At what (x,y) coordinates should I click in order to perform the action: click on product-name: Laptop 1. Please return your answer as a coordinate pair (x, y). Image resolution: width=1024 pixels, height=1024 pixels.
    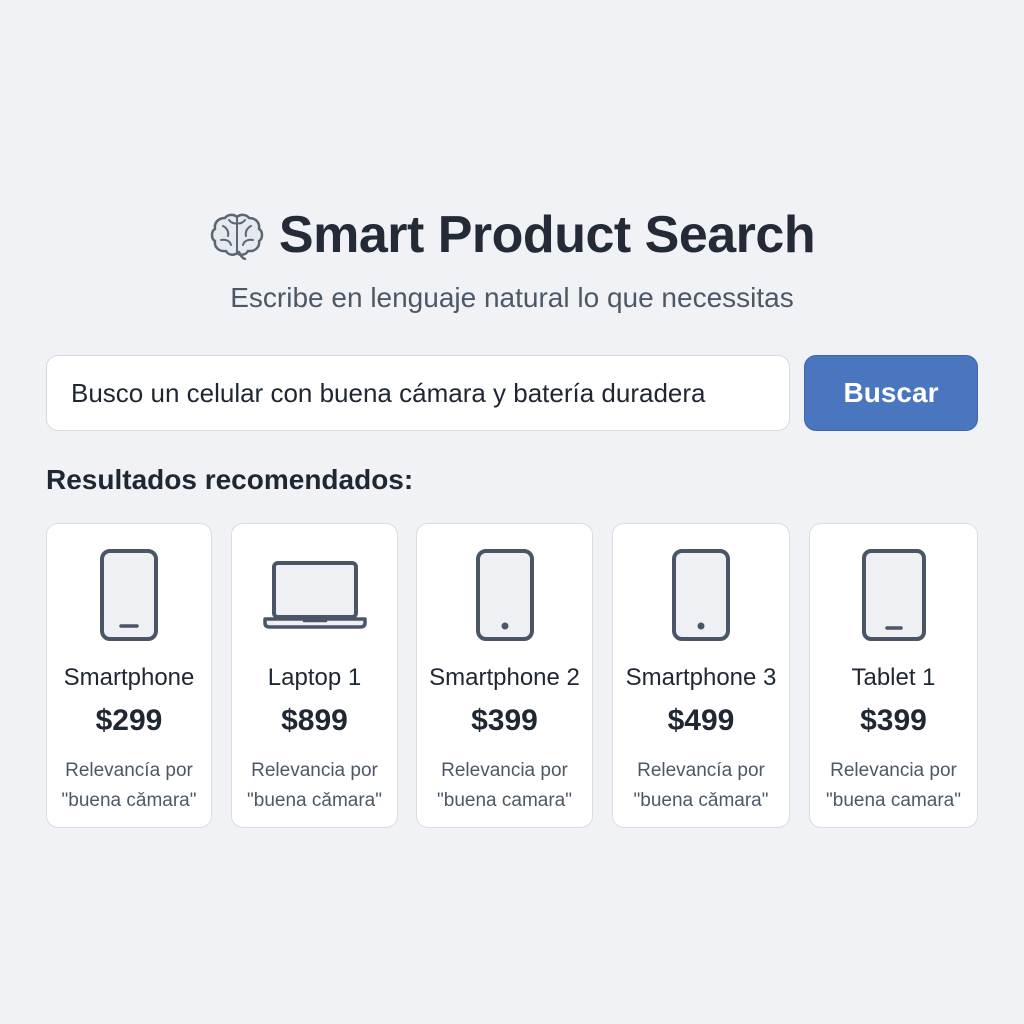
    Looking at the image, I should click on (314, 677).